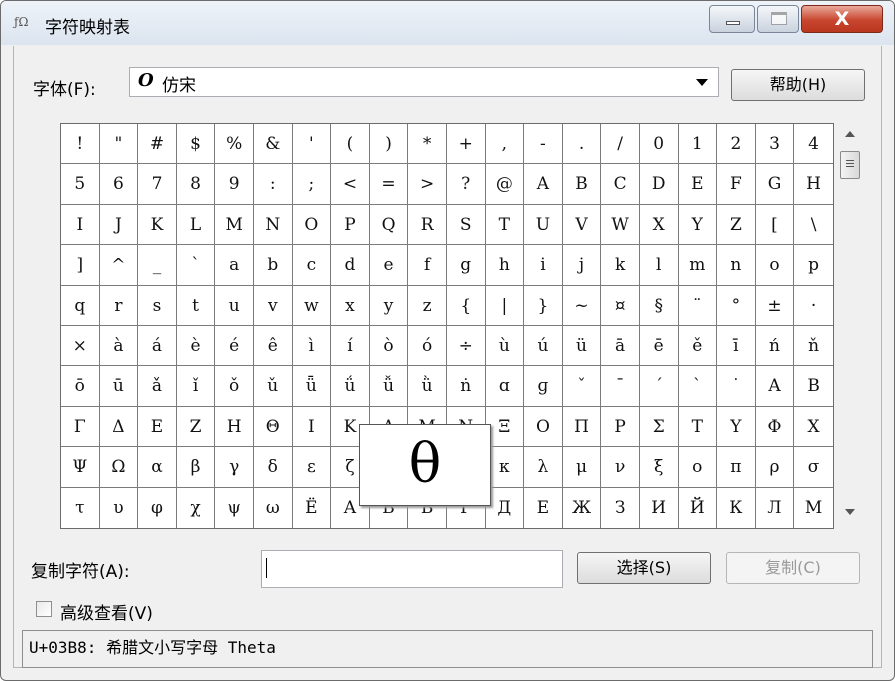 The image size is (895, 681). Describe the element at coordinates (543, 184) in the screenshot. I see `char-cell: A` at that location.